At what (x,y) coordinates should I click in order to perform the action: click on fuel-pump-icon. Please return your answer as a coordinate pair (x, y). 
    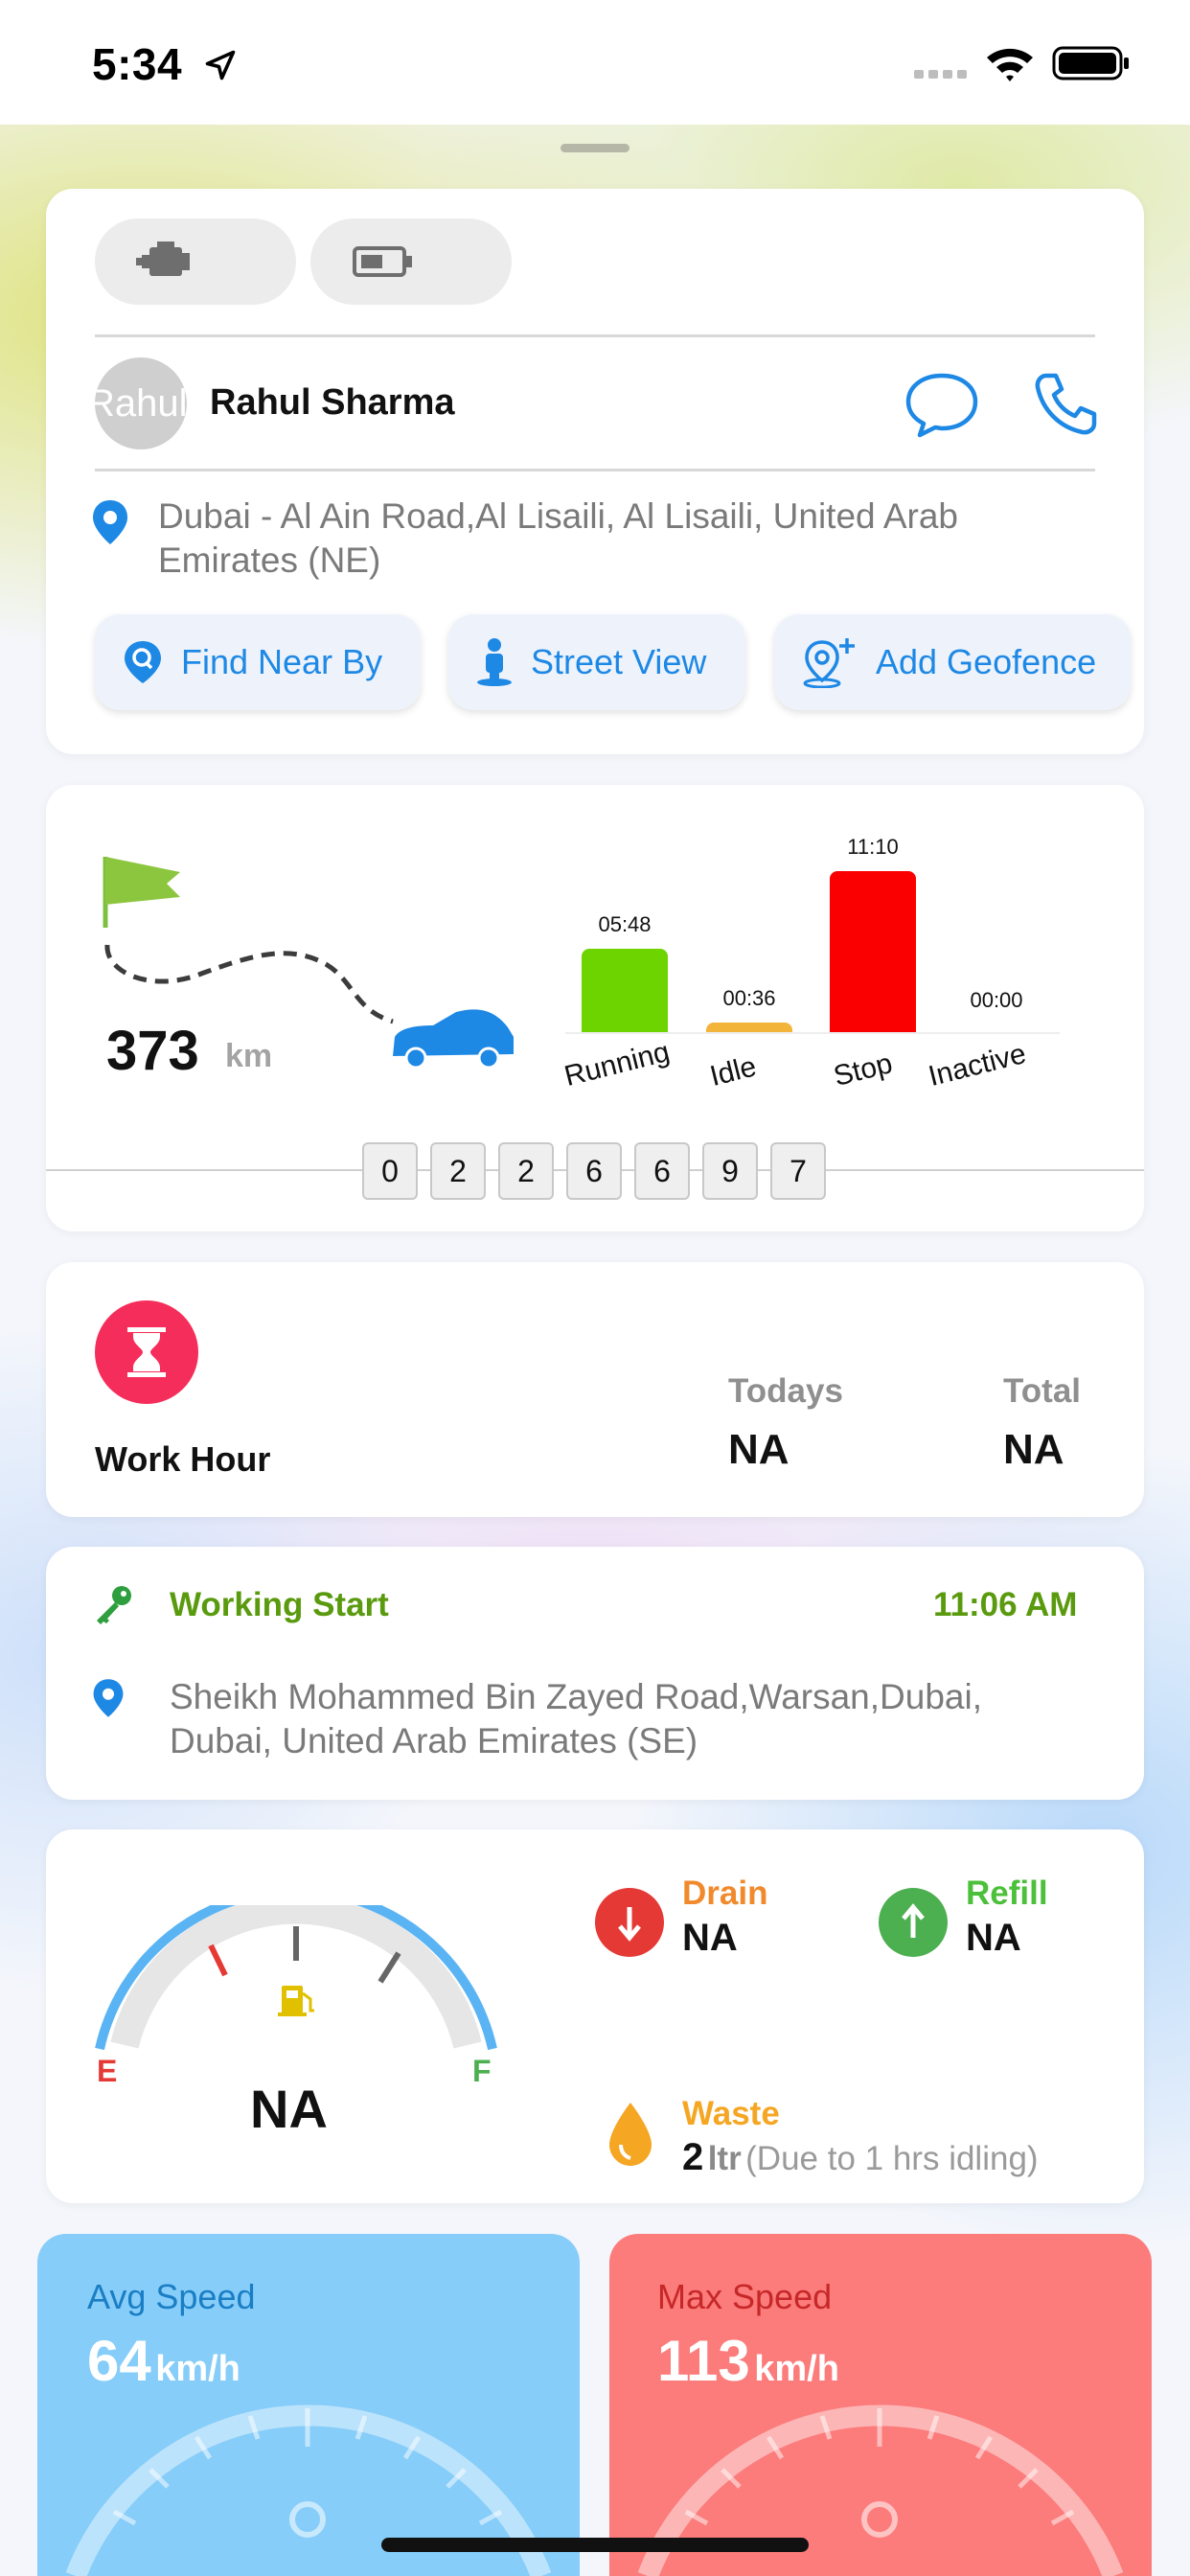
    Looking at the image, I should click on (296, 2001).